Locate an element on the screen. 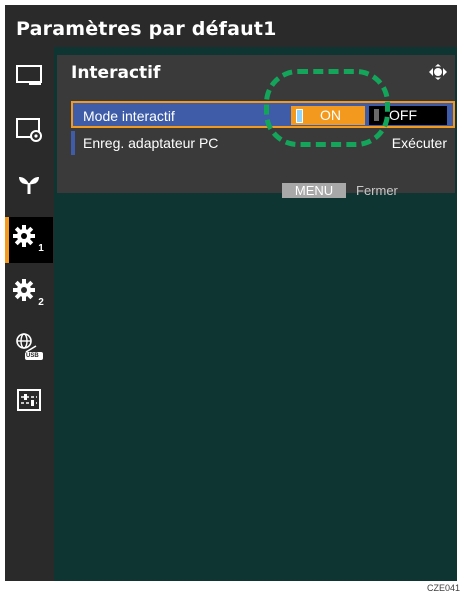 The width and height of the screenshot is (462, 594). network-usb-icon is located at coordinates (29, 348).